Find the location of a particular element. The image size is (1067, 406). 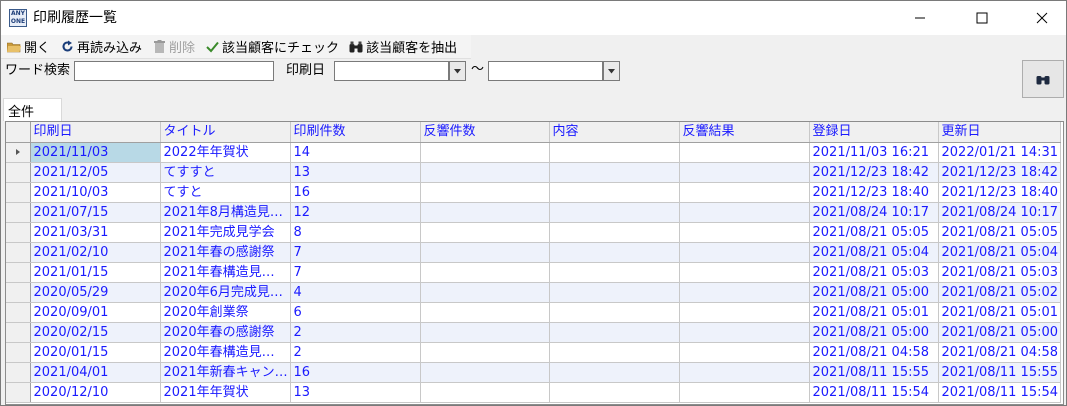

minimize-button is located at coordinates (920, 18).